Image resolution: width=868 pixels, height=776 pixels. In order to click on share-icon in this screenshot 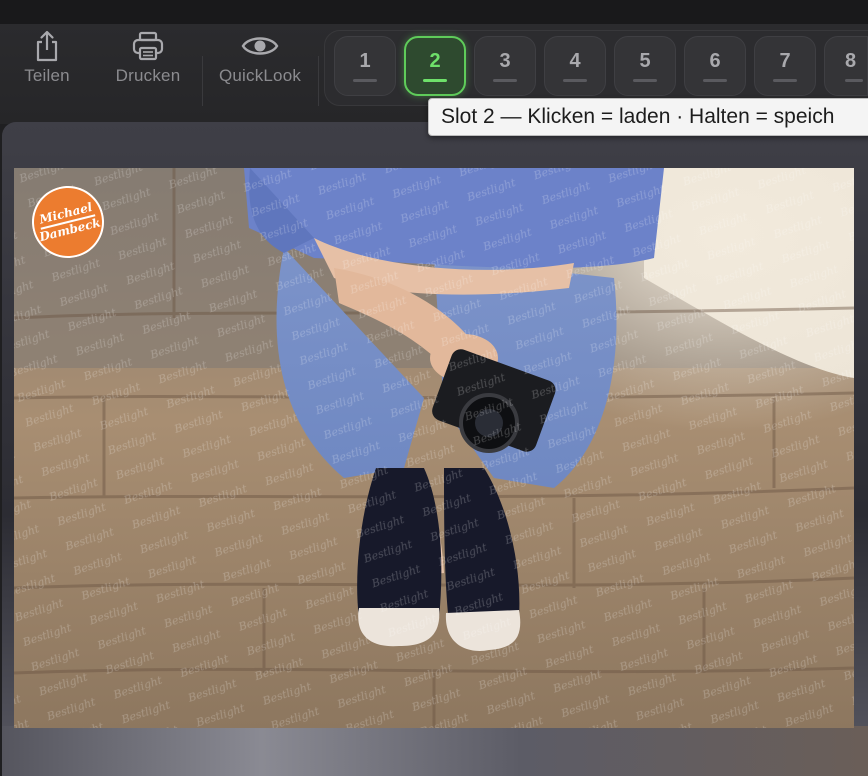, I will do `click(47, 46)`.